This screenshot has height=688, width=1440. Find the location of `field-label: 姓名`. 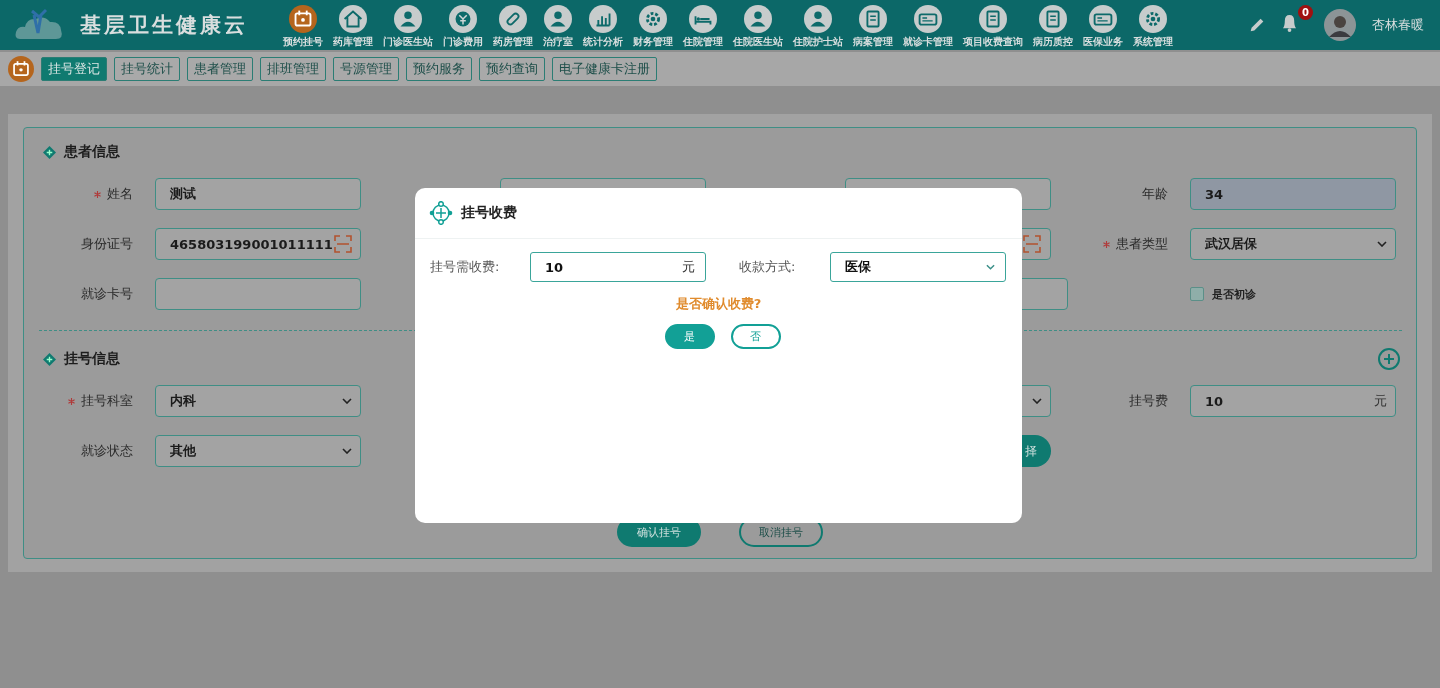

field-label: 姓名 is located at coordinates (120, 194).